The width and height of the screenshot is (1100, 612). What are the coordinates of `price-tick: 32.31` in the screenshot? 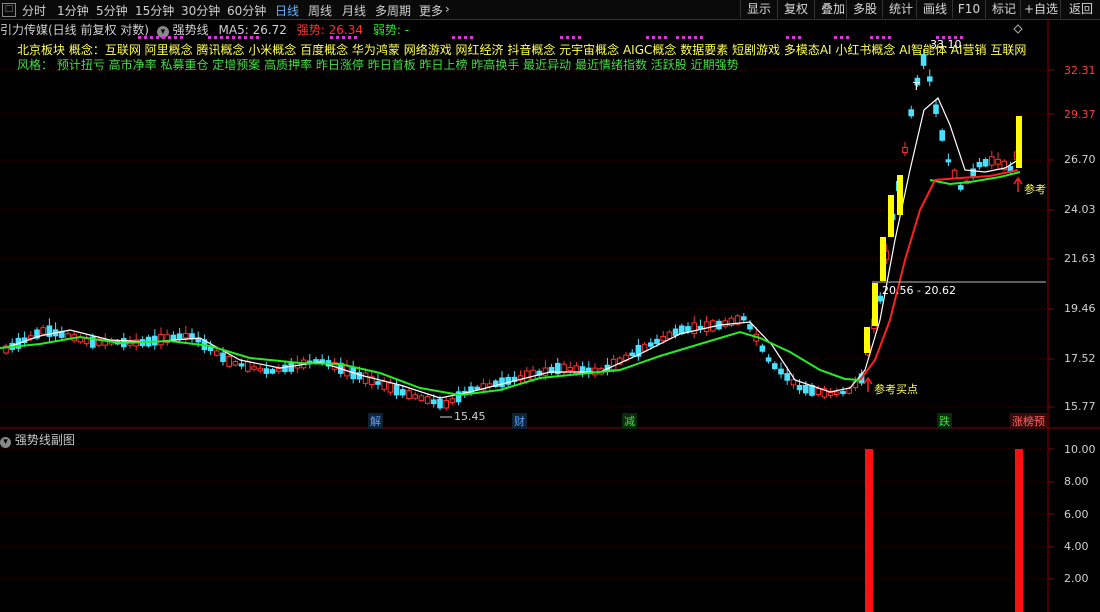 It's located at (1080, 70).